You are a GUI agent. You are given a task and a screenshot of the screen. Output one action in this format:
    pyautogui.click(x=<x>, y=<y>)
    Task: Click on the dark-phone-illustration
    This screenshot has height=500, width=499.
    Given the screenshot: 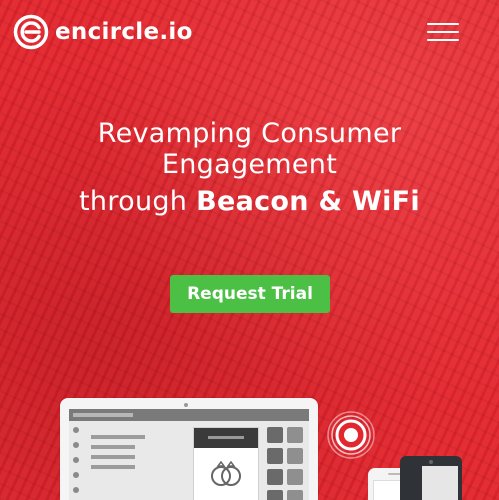 What is the action you would take?
    pyautogui.click(x=431, y=478)
    